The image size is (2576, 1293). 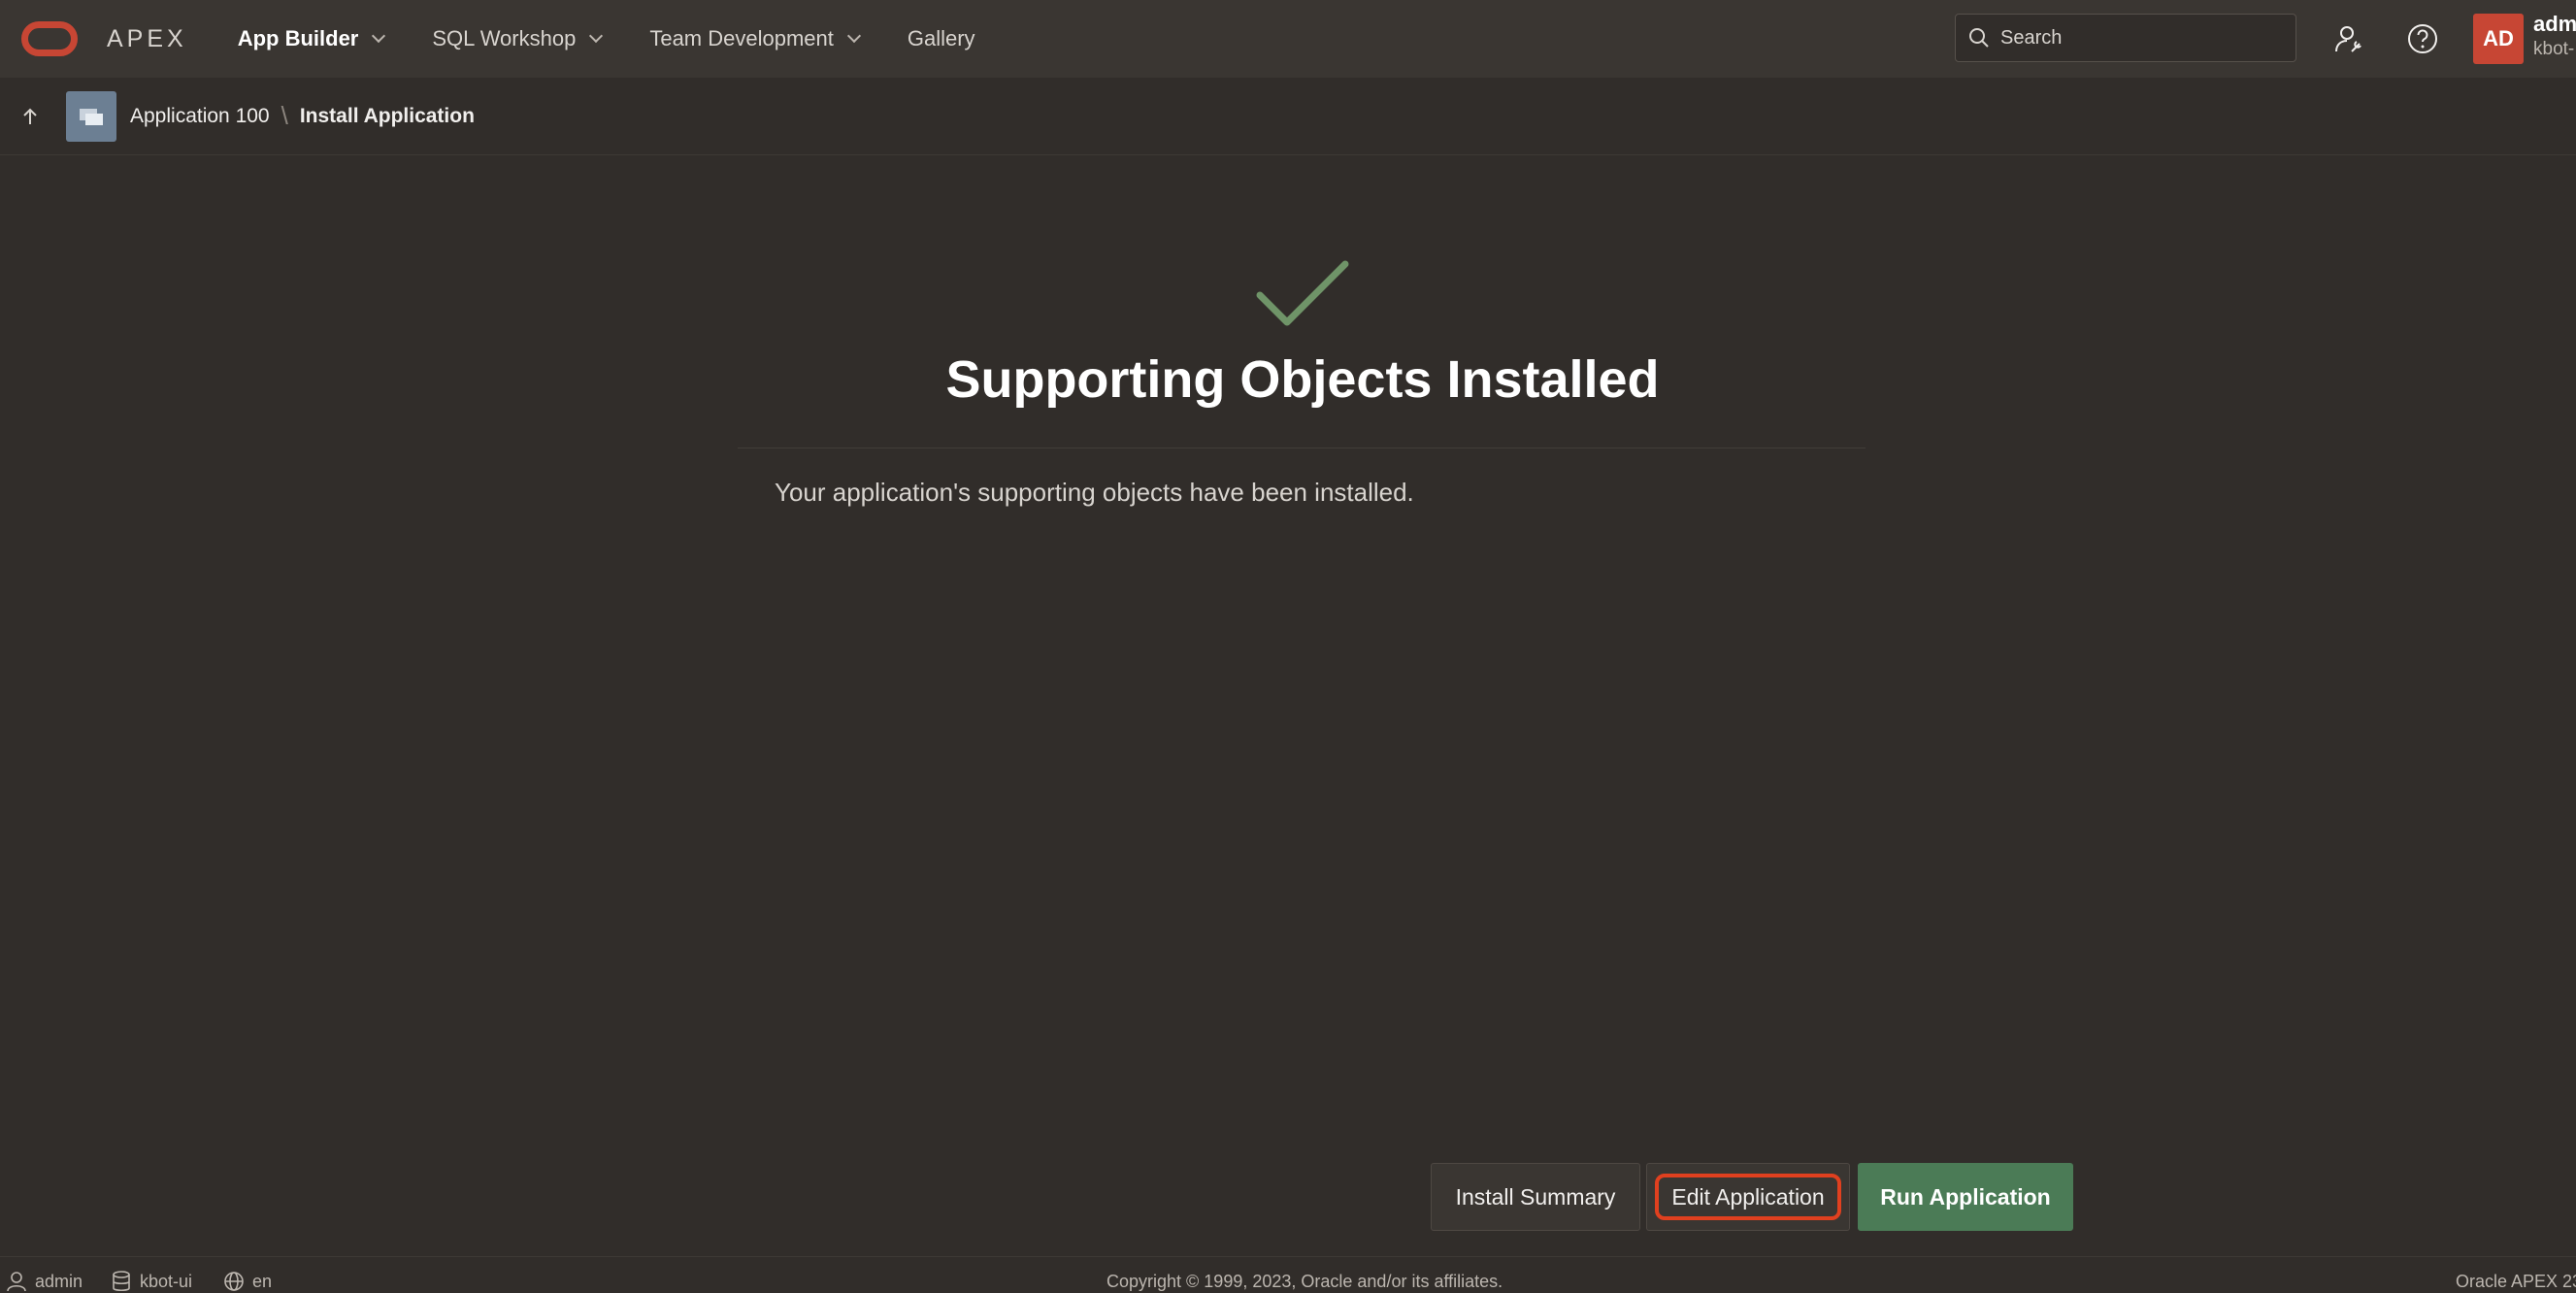 I want to click on breadcrumb-current: Install Application, so click(x=387, y=115).